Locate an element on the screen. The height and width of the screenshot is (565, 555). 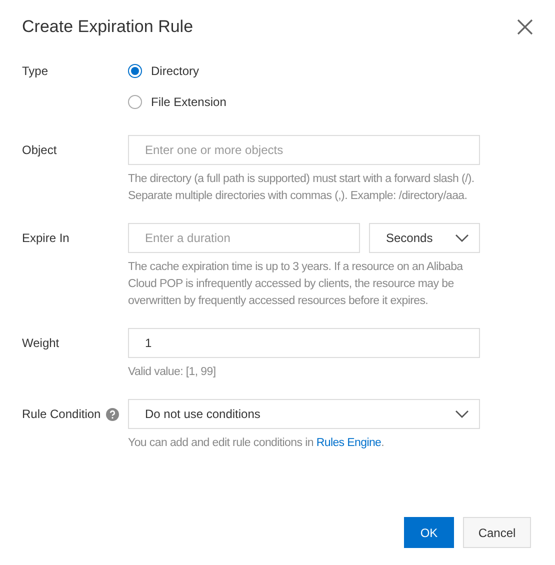
input-field: Enter one or more objects is located at coordinates (304, 150).